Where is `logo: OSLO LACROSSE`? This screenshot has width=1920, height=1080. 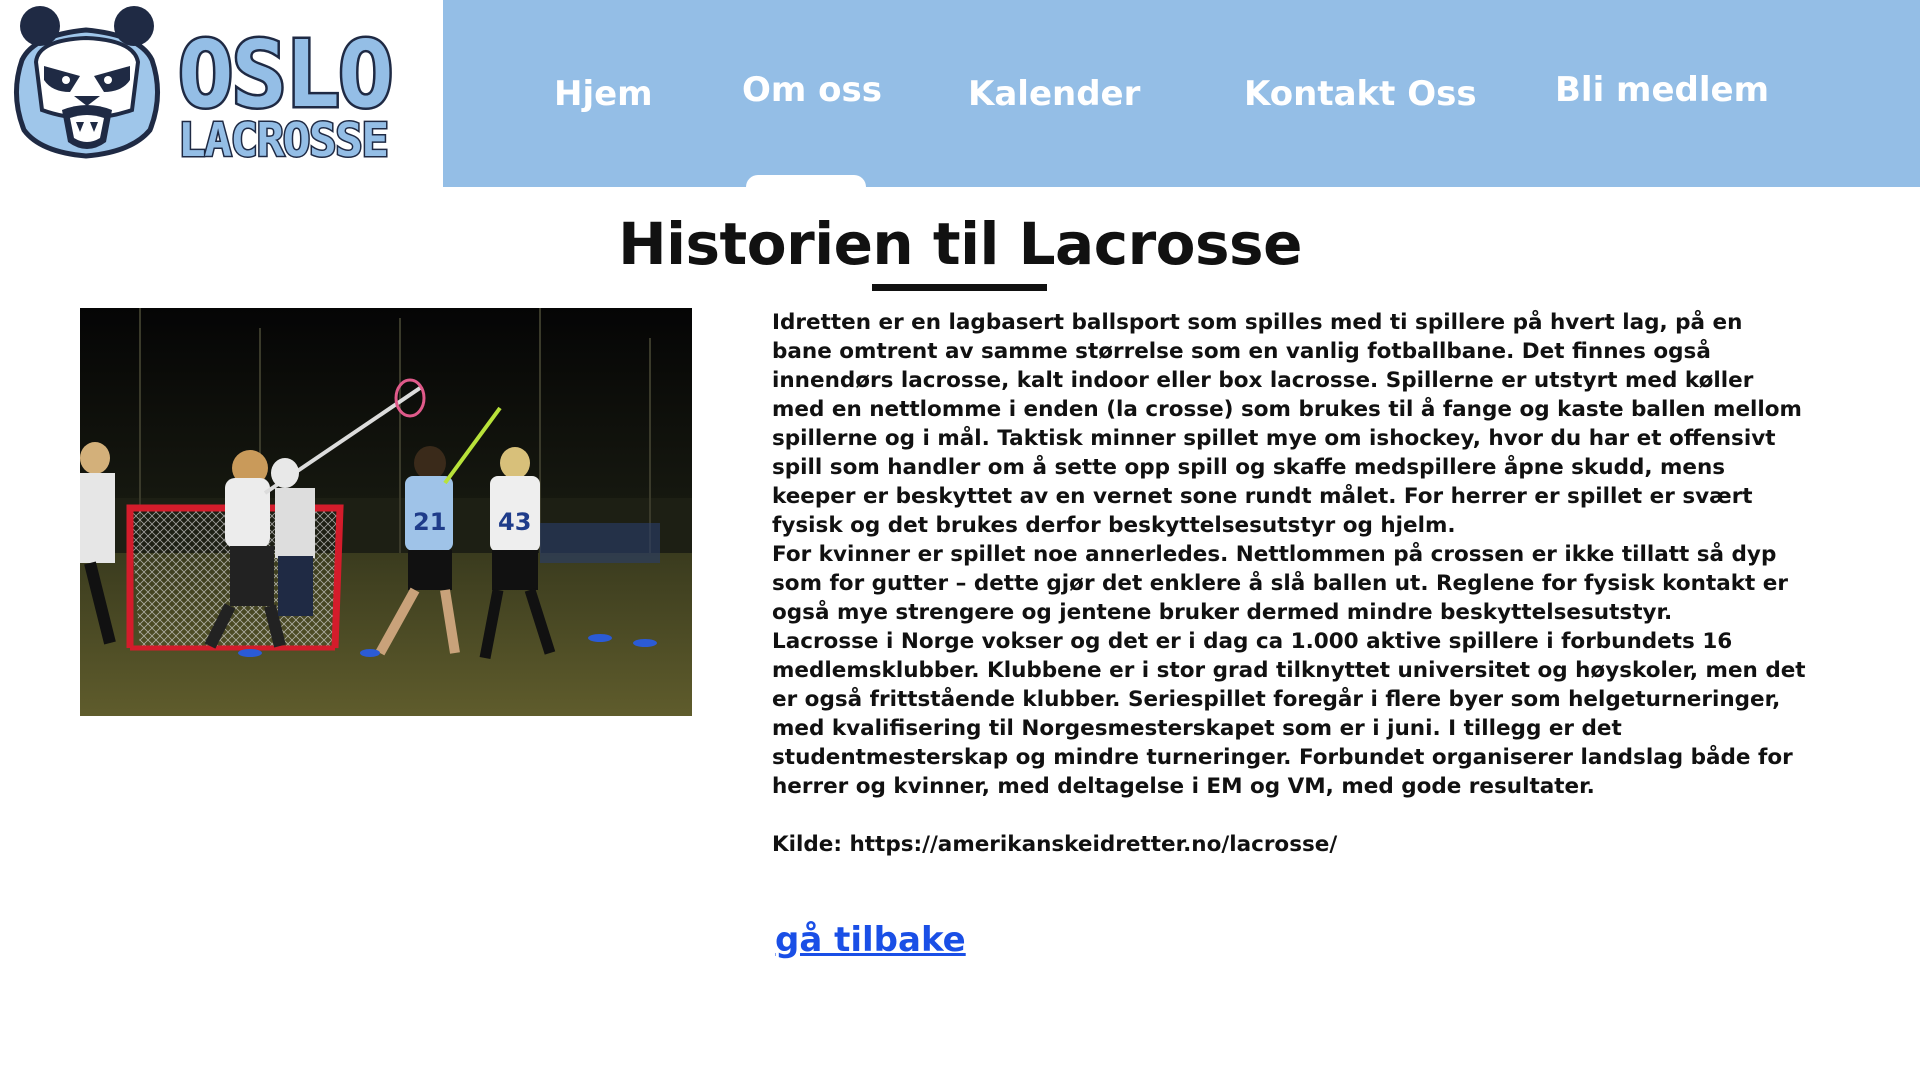
logo: OSLO LACROSSE is located at coordinates (221, 93).